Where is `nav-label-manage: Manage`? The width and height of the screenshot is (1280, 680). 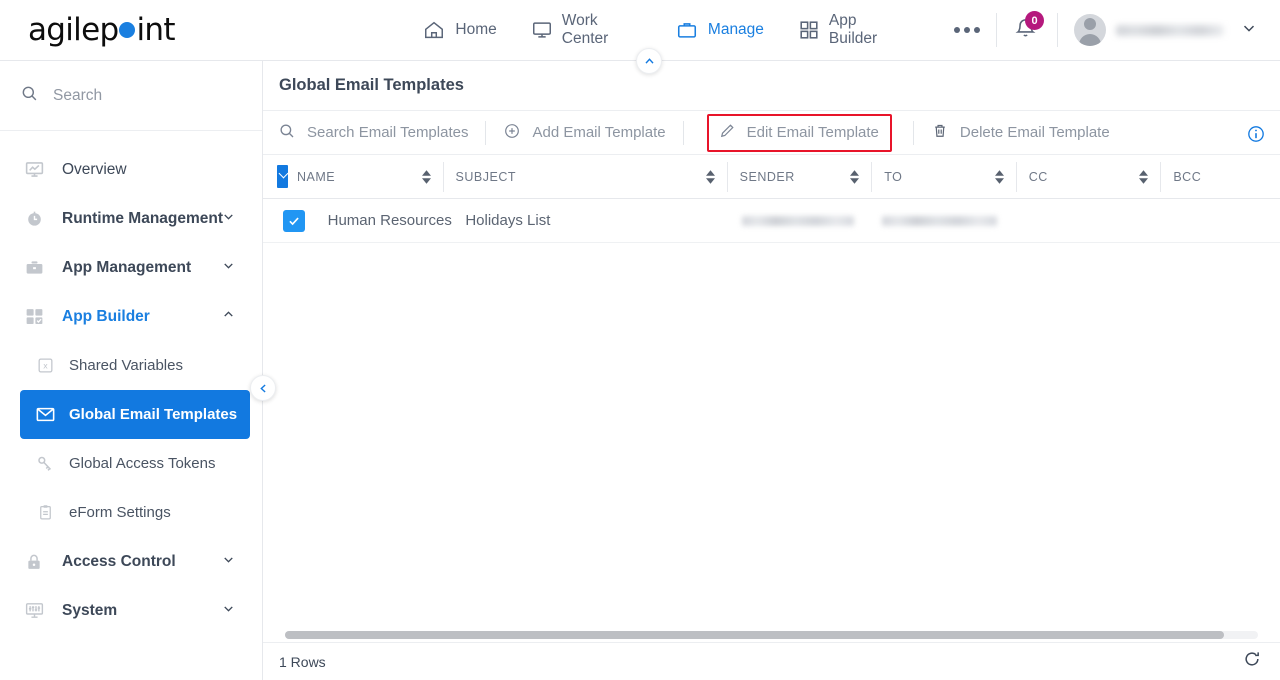 nav-label-manage: Manage is located at coordinates (735, 29).